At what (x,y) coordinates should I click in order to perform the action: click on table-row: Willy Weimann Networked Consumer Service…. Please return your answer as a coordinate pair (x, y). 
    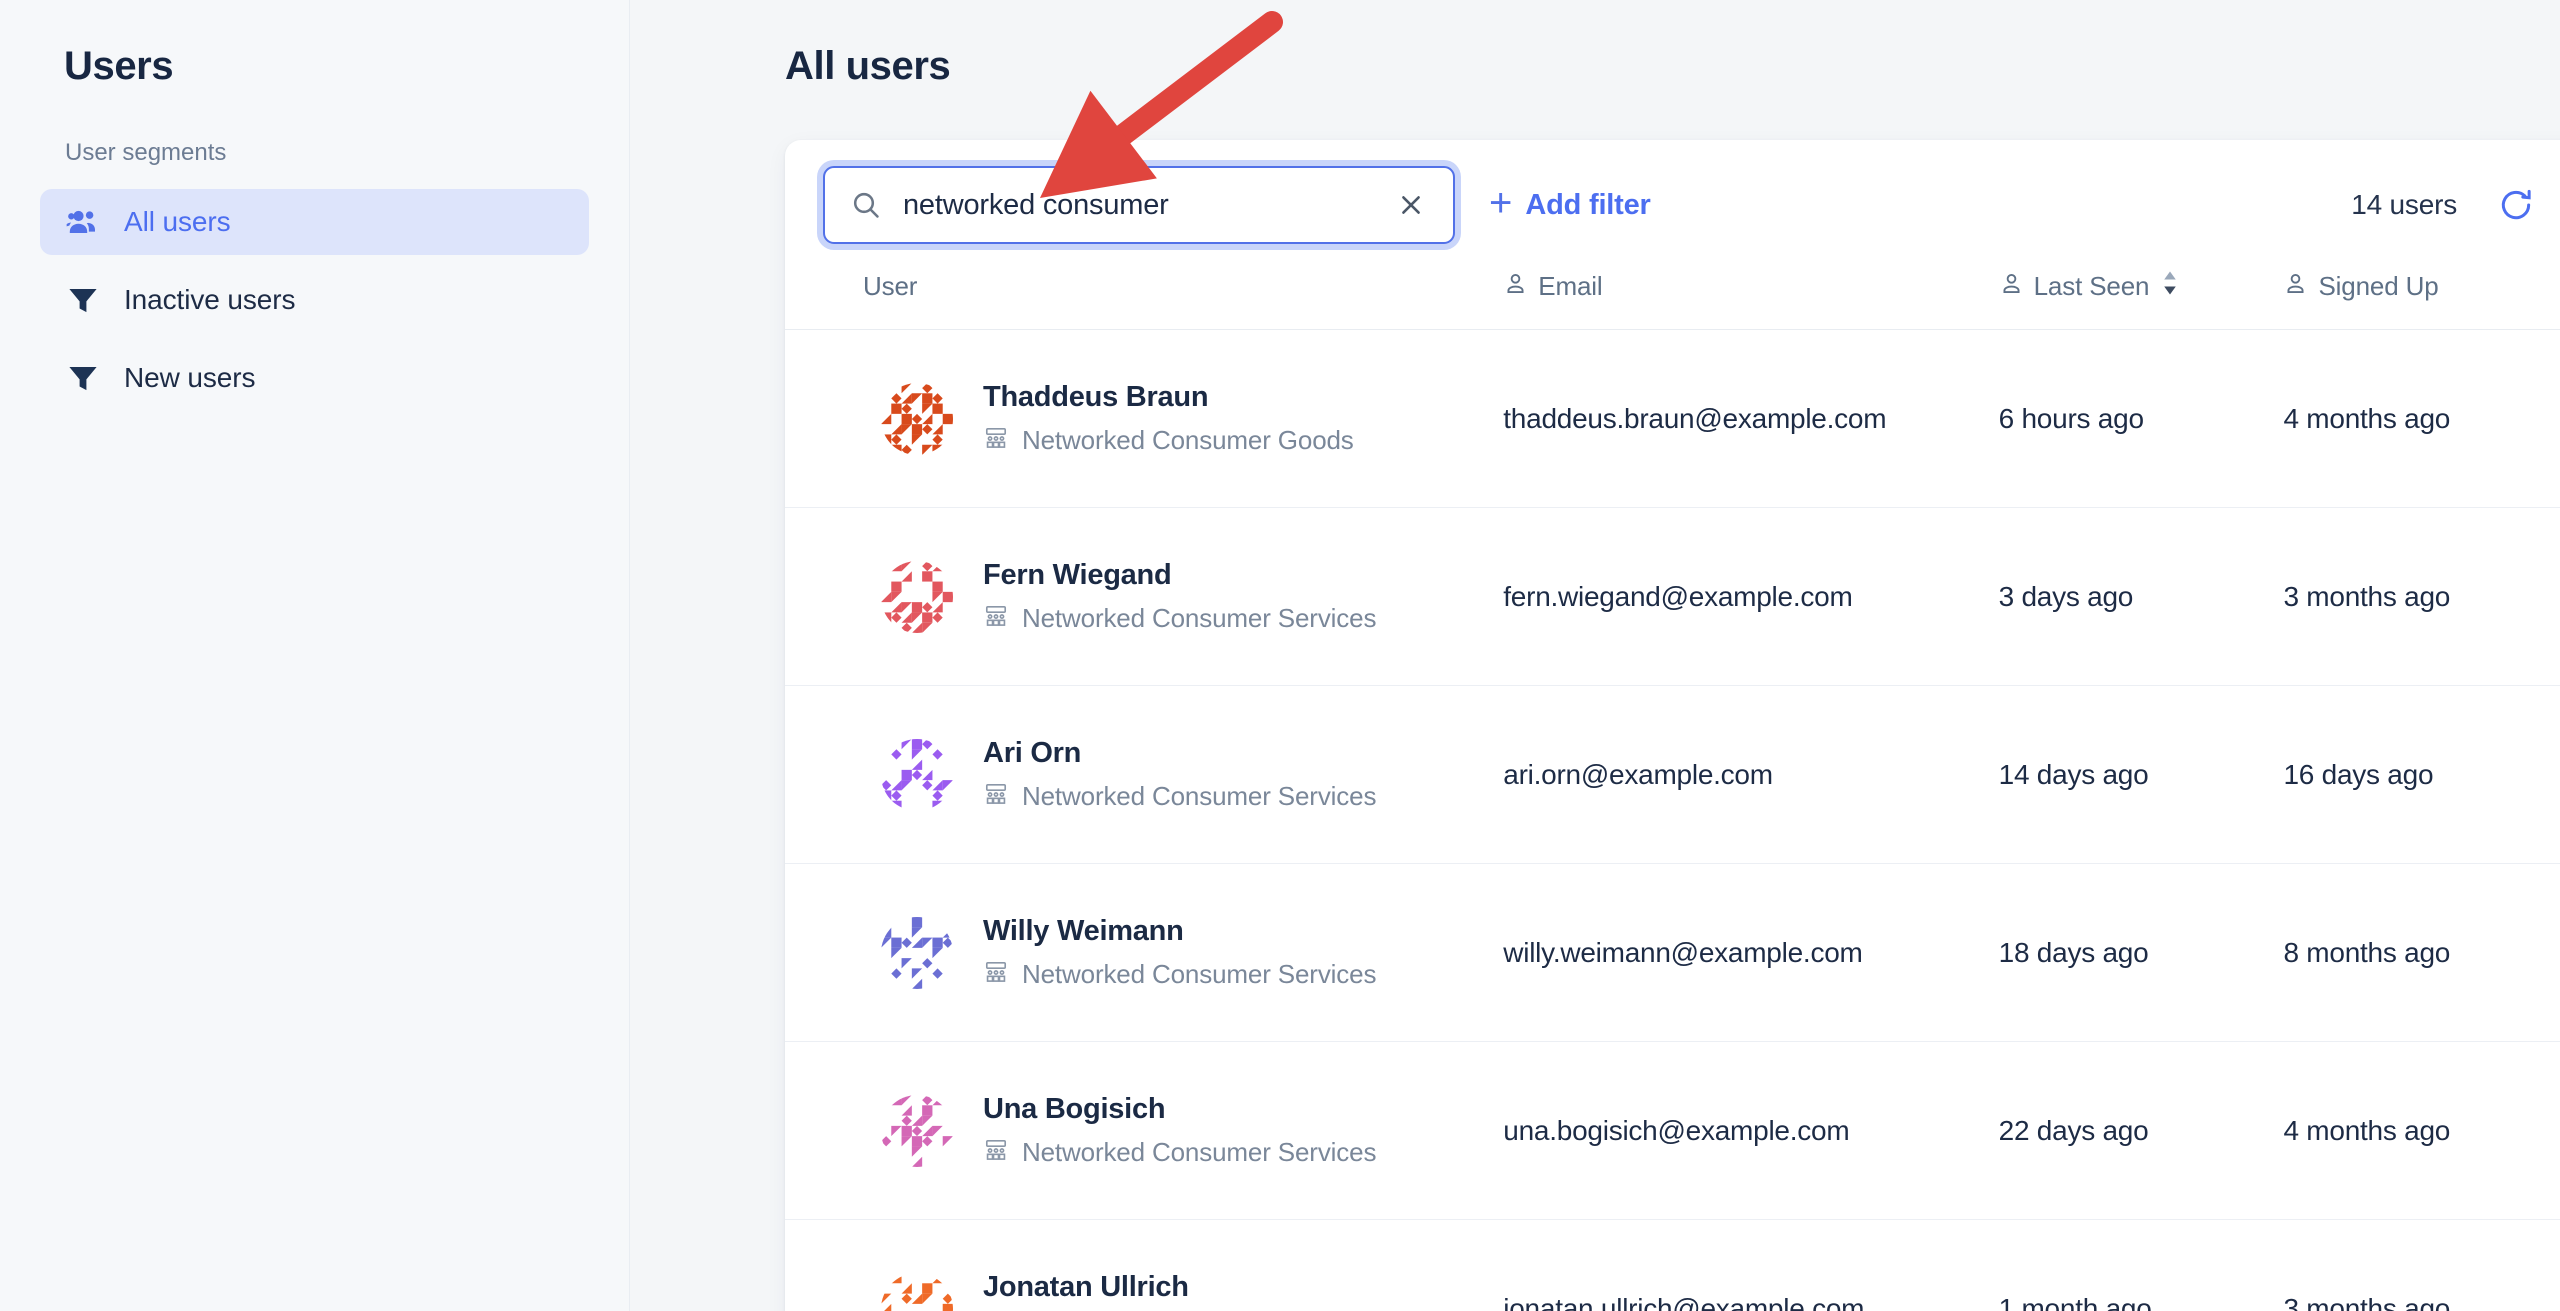
    Looking at the image, I should click on (1672, 953).